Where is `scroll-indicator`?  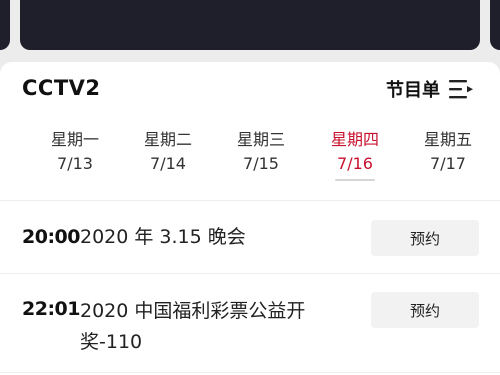
scroll-indicator is located at coordinates (355, 180).